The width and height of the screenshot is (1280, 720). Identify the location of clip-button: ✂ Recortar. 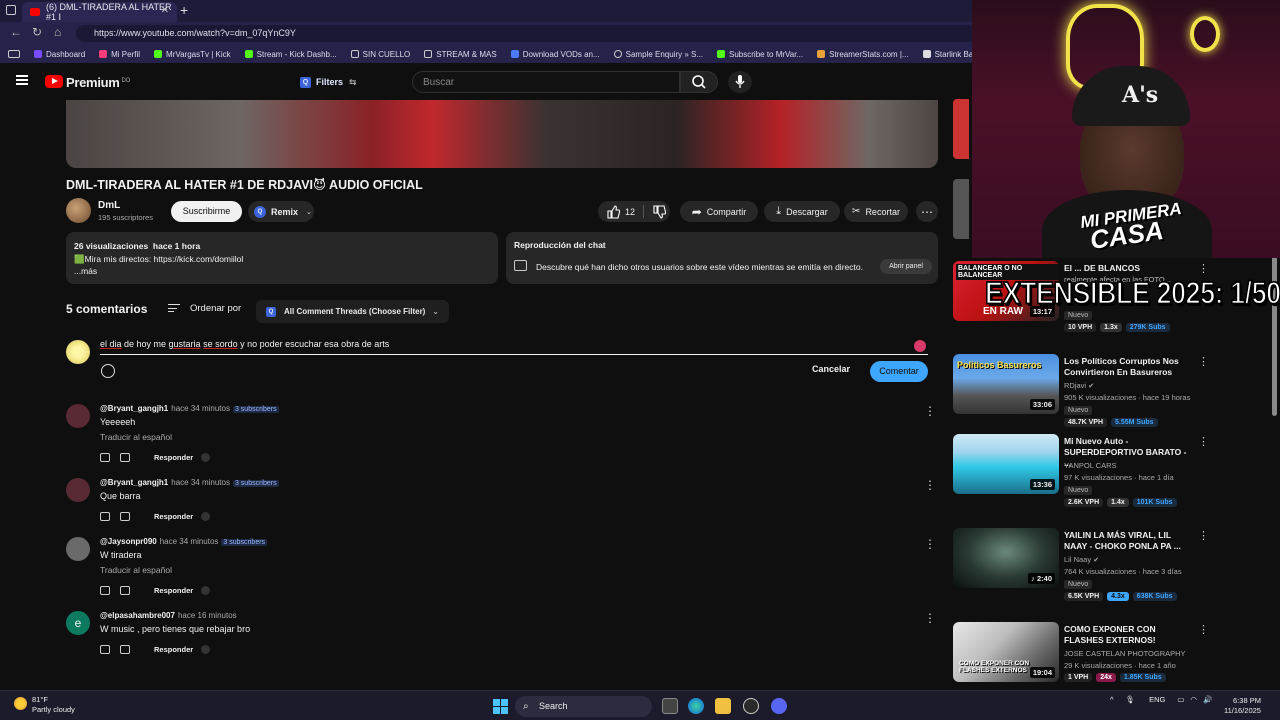
(876, 211).